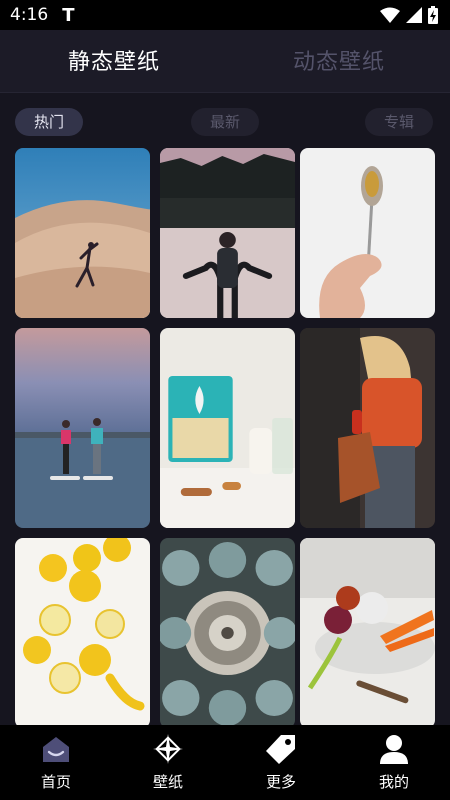  What do you see at coordinates (56, 749) in the screenshot?
I see `home-icon` at bounding box center [56, 749].